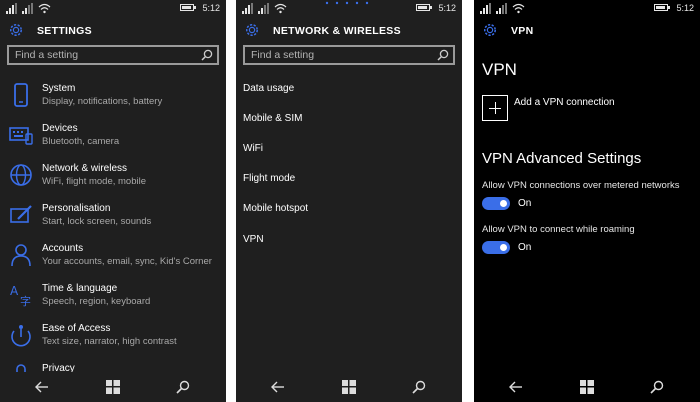 This screenshot has height=402, width=700. I want to click on category-devices: Devices Bluetooth, camera, so click(113, 141).